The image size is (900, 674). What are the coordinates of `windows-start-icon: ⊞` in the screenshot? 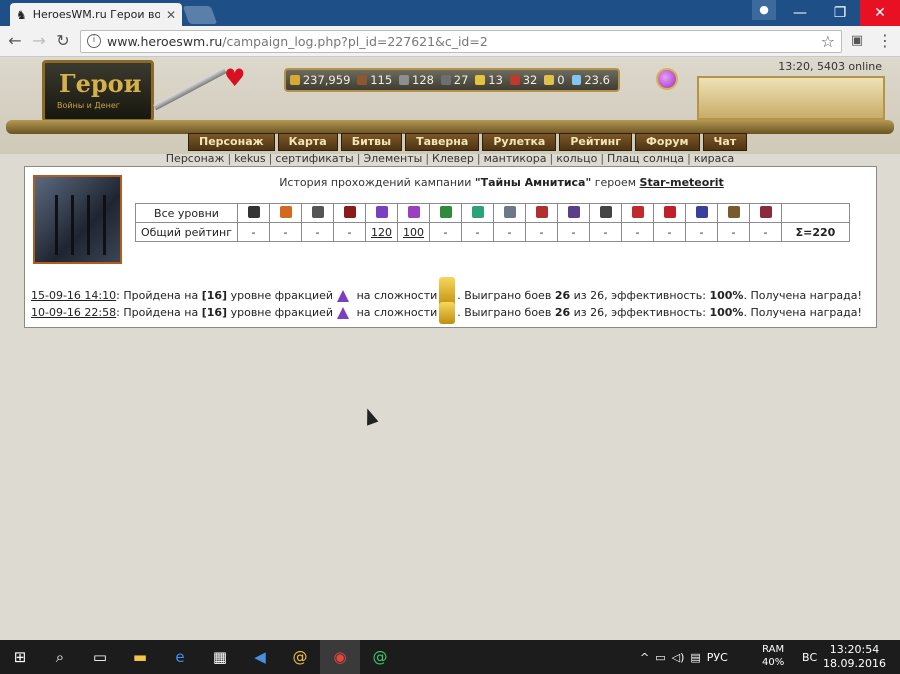 It's located at (20, 657).